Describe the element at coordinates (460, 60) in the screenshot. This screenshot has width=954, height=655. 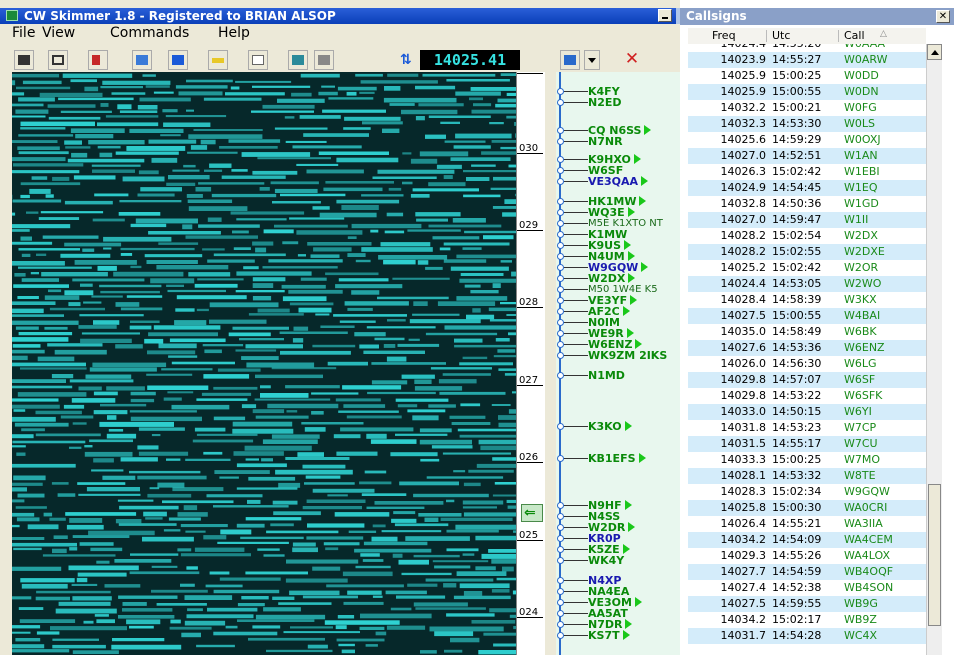
I see `frequency-display: ⇅ 14025.41` at that location.